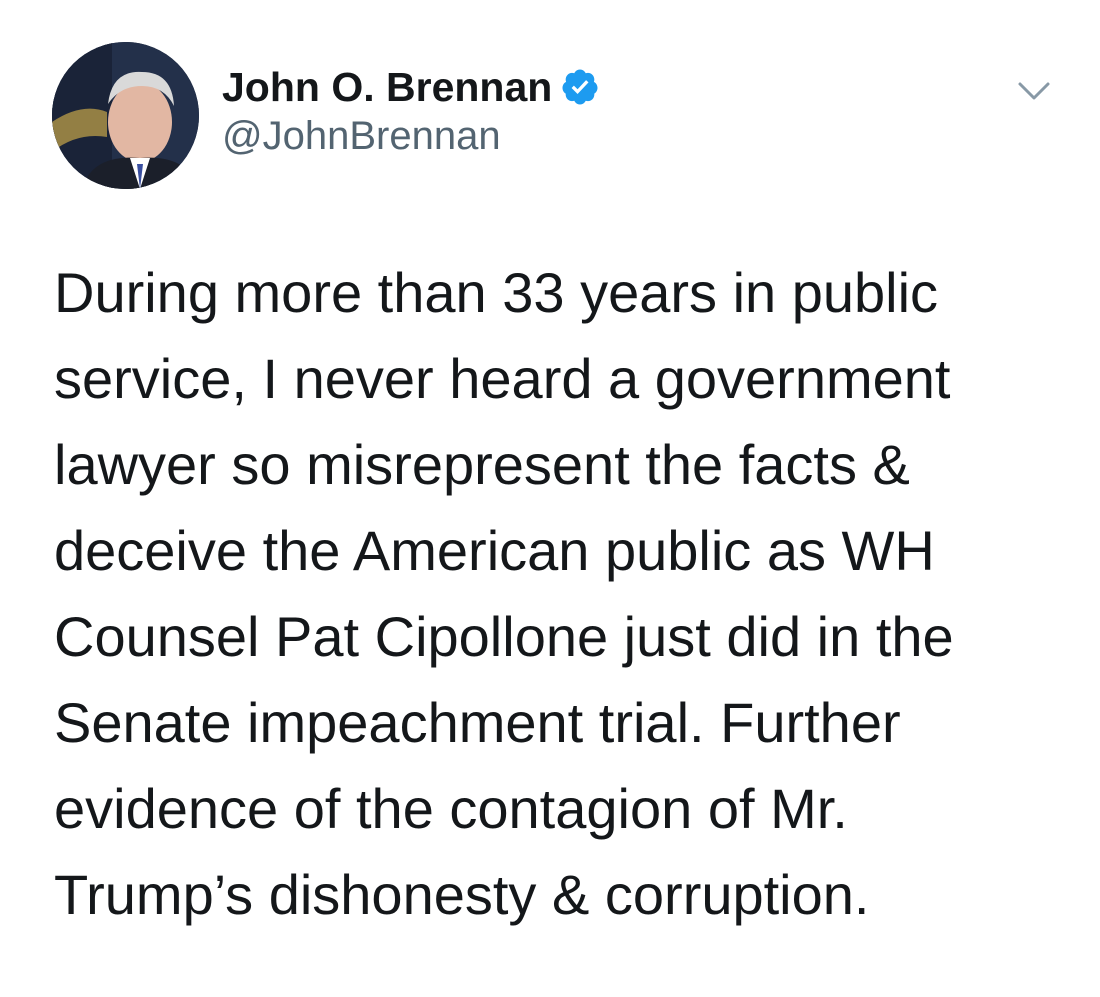 This screenshot has width=1100, height=997. What do you see at coordinates (502, 378) in the screenshot?
I see `tweet-text-line: service, I never heard a government` at bounding box center [502, 378].